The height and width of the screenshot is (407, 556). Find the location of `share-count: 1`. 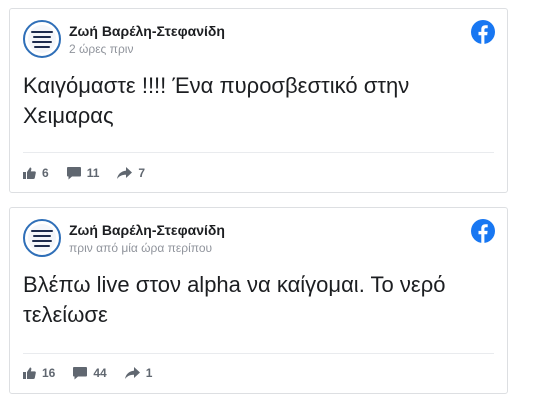

share-count: 1 is located at coordinates (138, 373).